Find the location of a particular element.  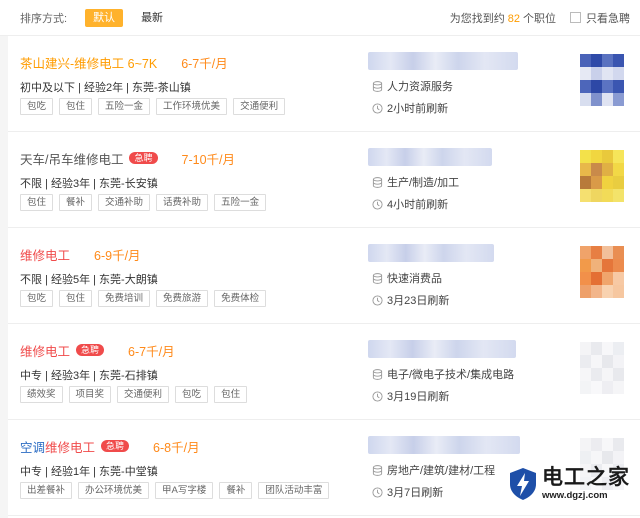

watermark-title: 电工之家 is located at coordinates (586, 477).